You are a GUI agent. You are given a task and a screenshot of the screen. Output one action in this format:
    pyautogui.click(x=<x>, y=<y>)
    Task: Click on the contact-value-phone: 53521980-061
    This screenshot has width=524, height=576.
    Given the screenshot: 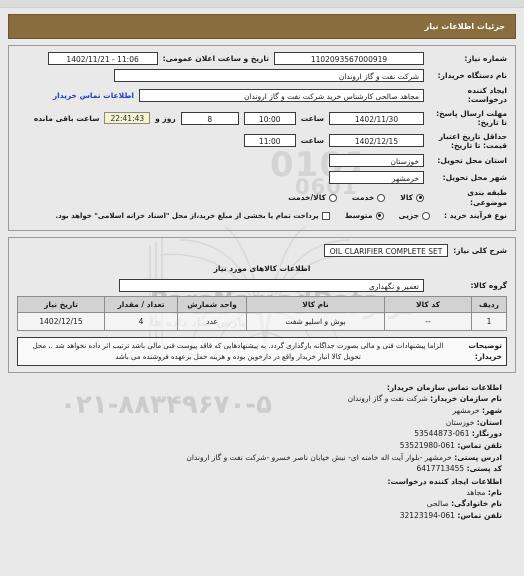 What is the action you would take?
    pyautogui.click(x=427, y=445)
    